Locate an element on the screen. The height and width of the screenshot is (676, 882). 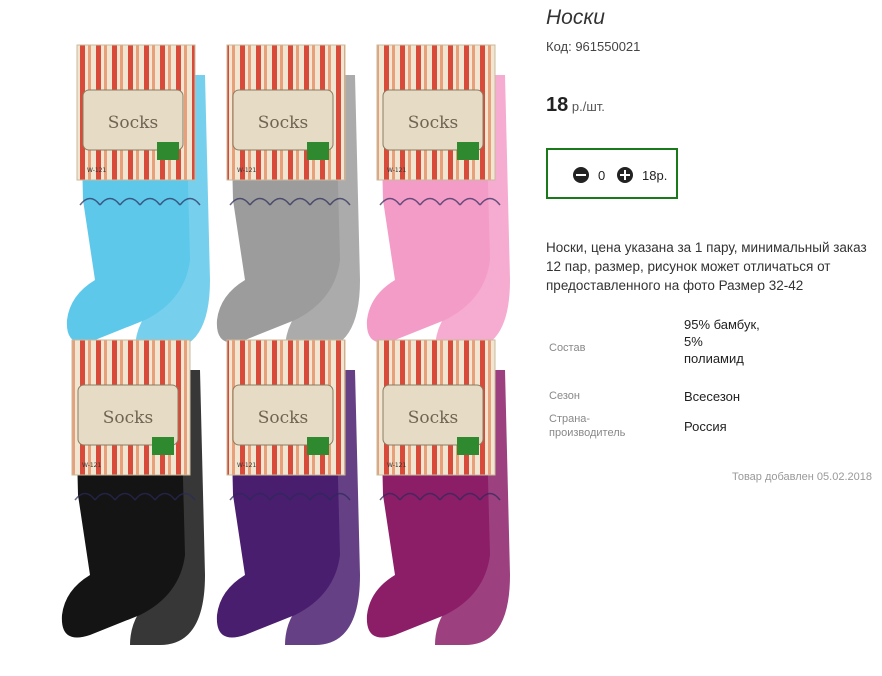
product-title: Носки is located at coordinates (575, 17).